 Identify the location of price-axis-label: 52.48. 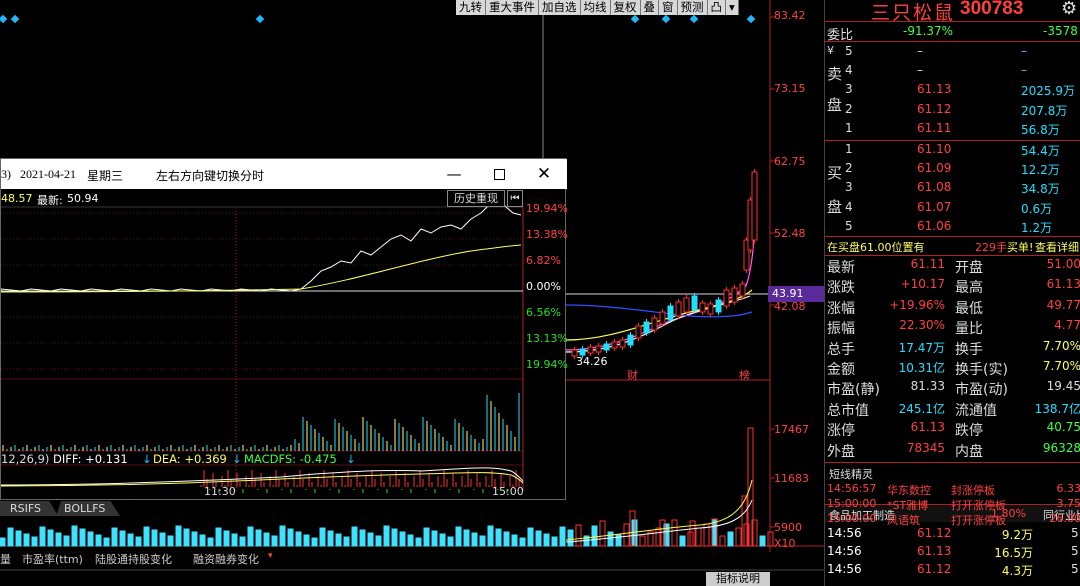
(790, 233).